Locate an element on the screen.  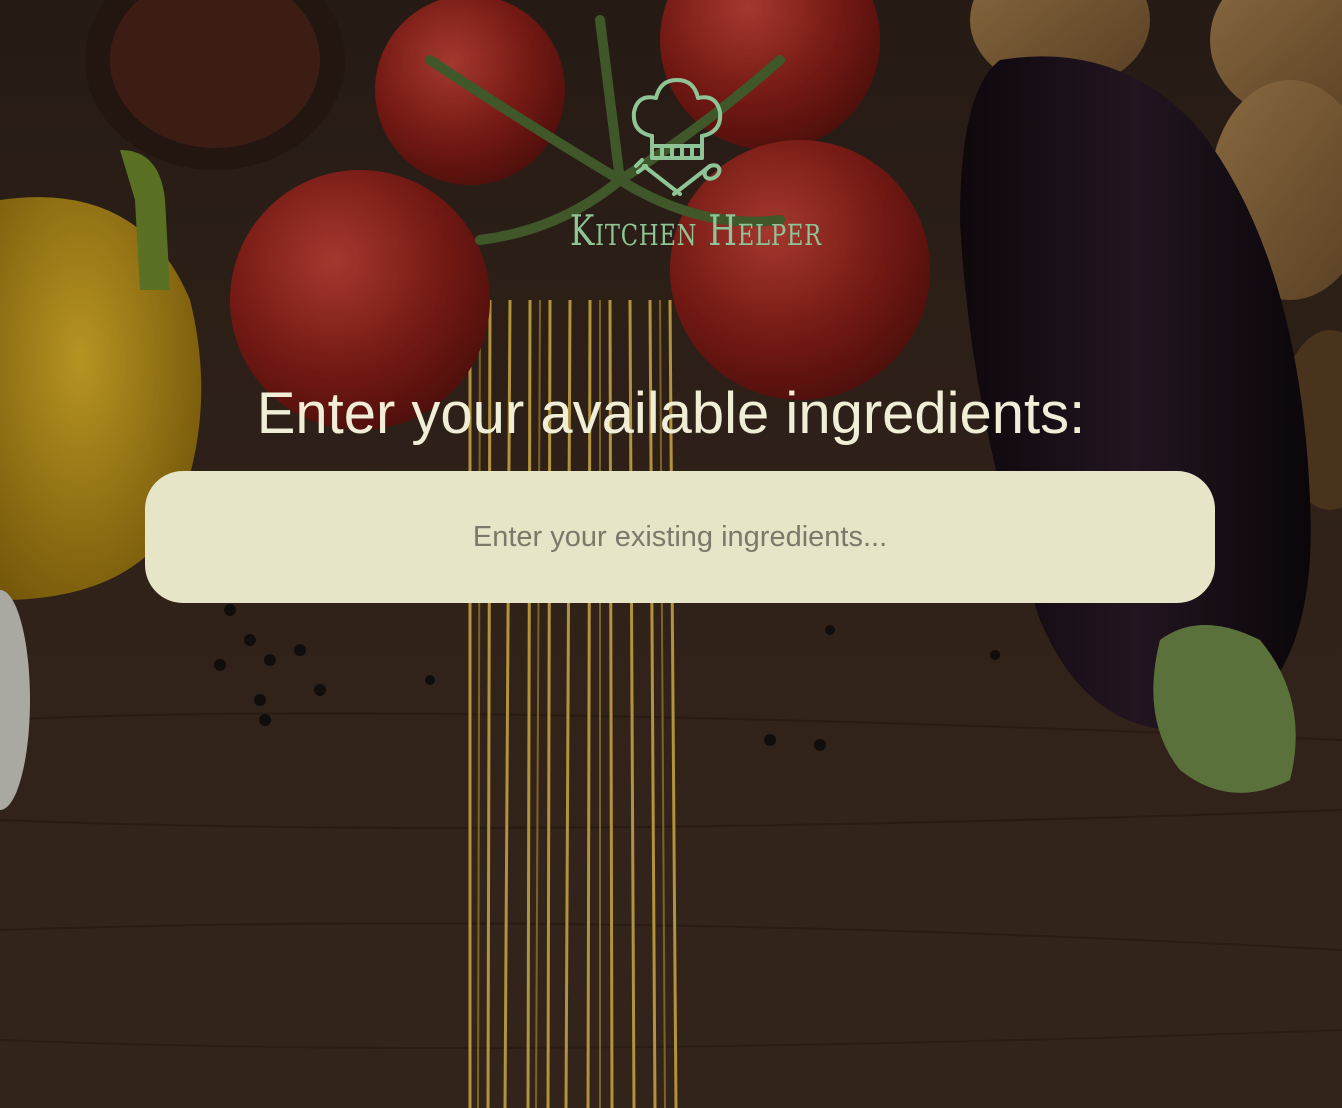
ingredient-search-box is located at coordinates (680, 537).